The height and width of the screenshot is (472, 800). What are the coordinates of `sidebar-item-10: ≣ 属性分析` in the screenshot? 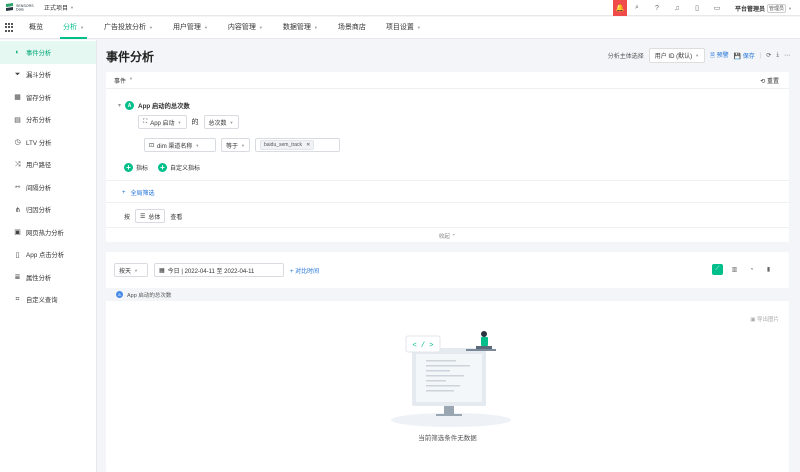 It's located at (48, 277).